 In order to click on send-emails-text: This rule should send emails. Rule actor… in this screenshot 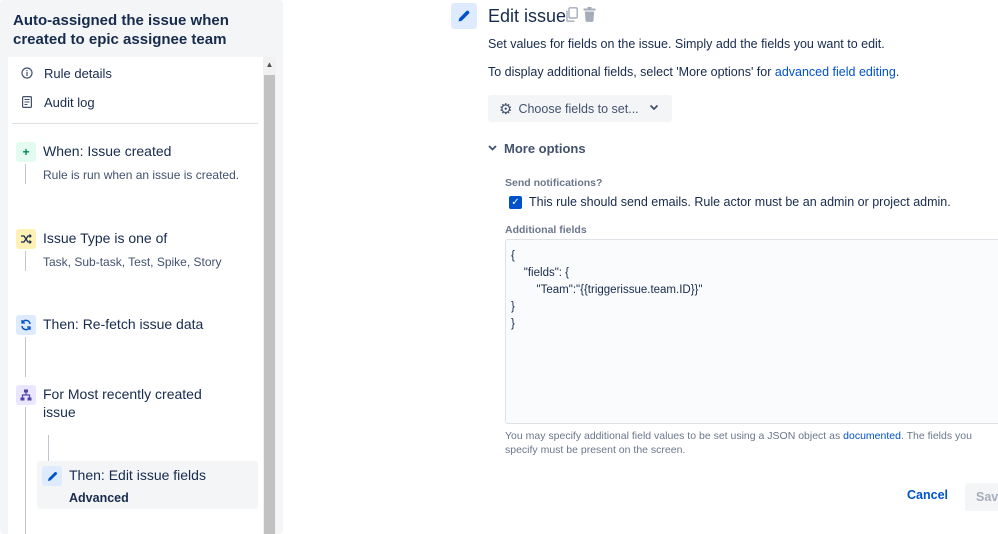, I will do `click(740, 202)`.